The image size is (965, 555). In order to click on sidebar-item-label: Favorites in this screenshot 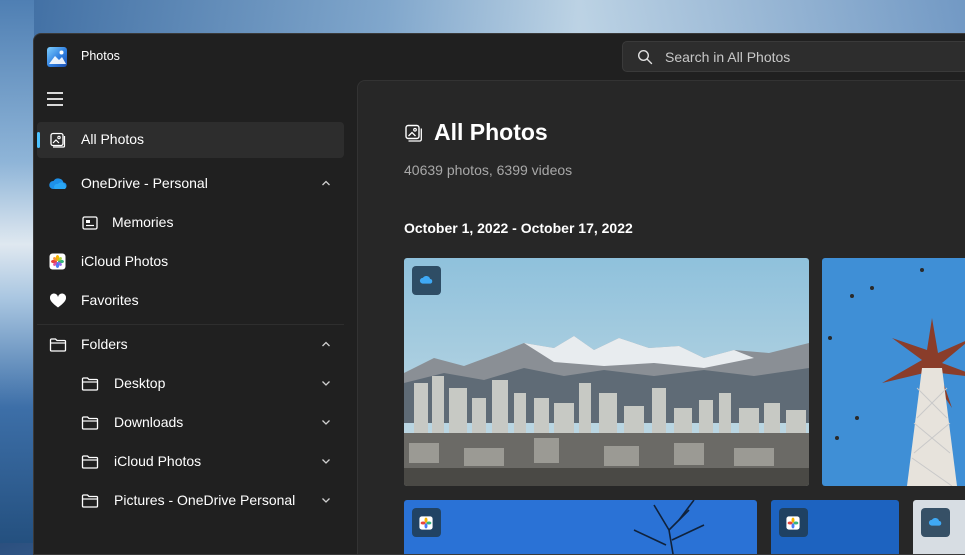, I will do `click(110, 300)`.